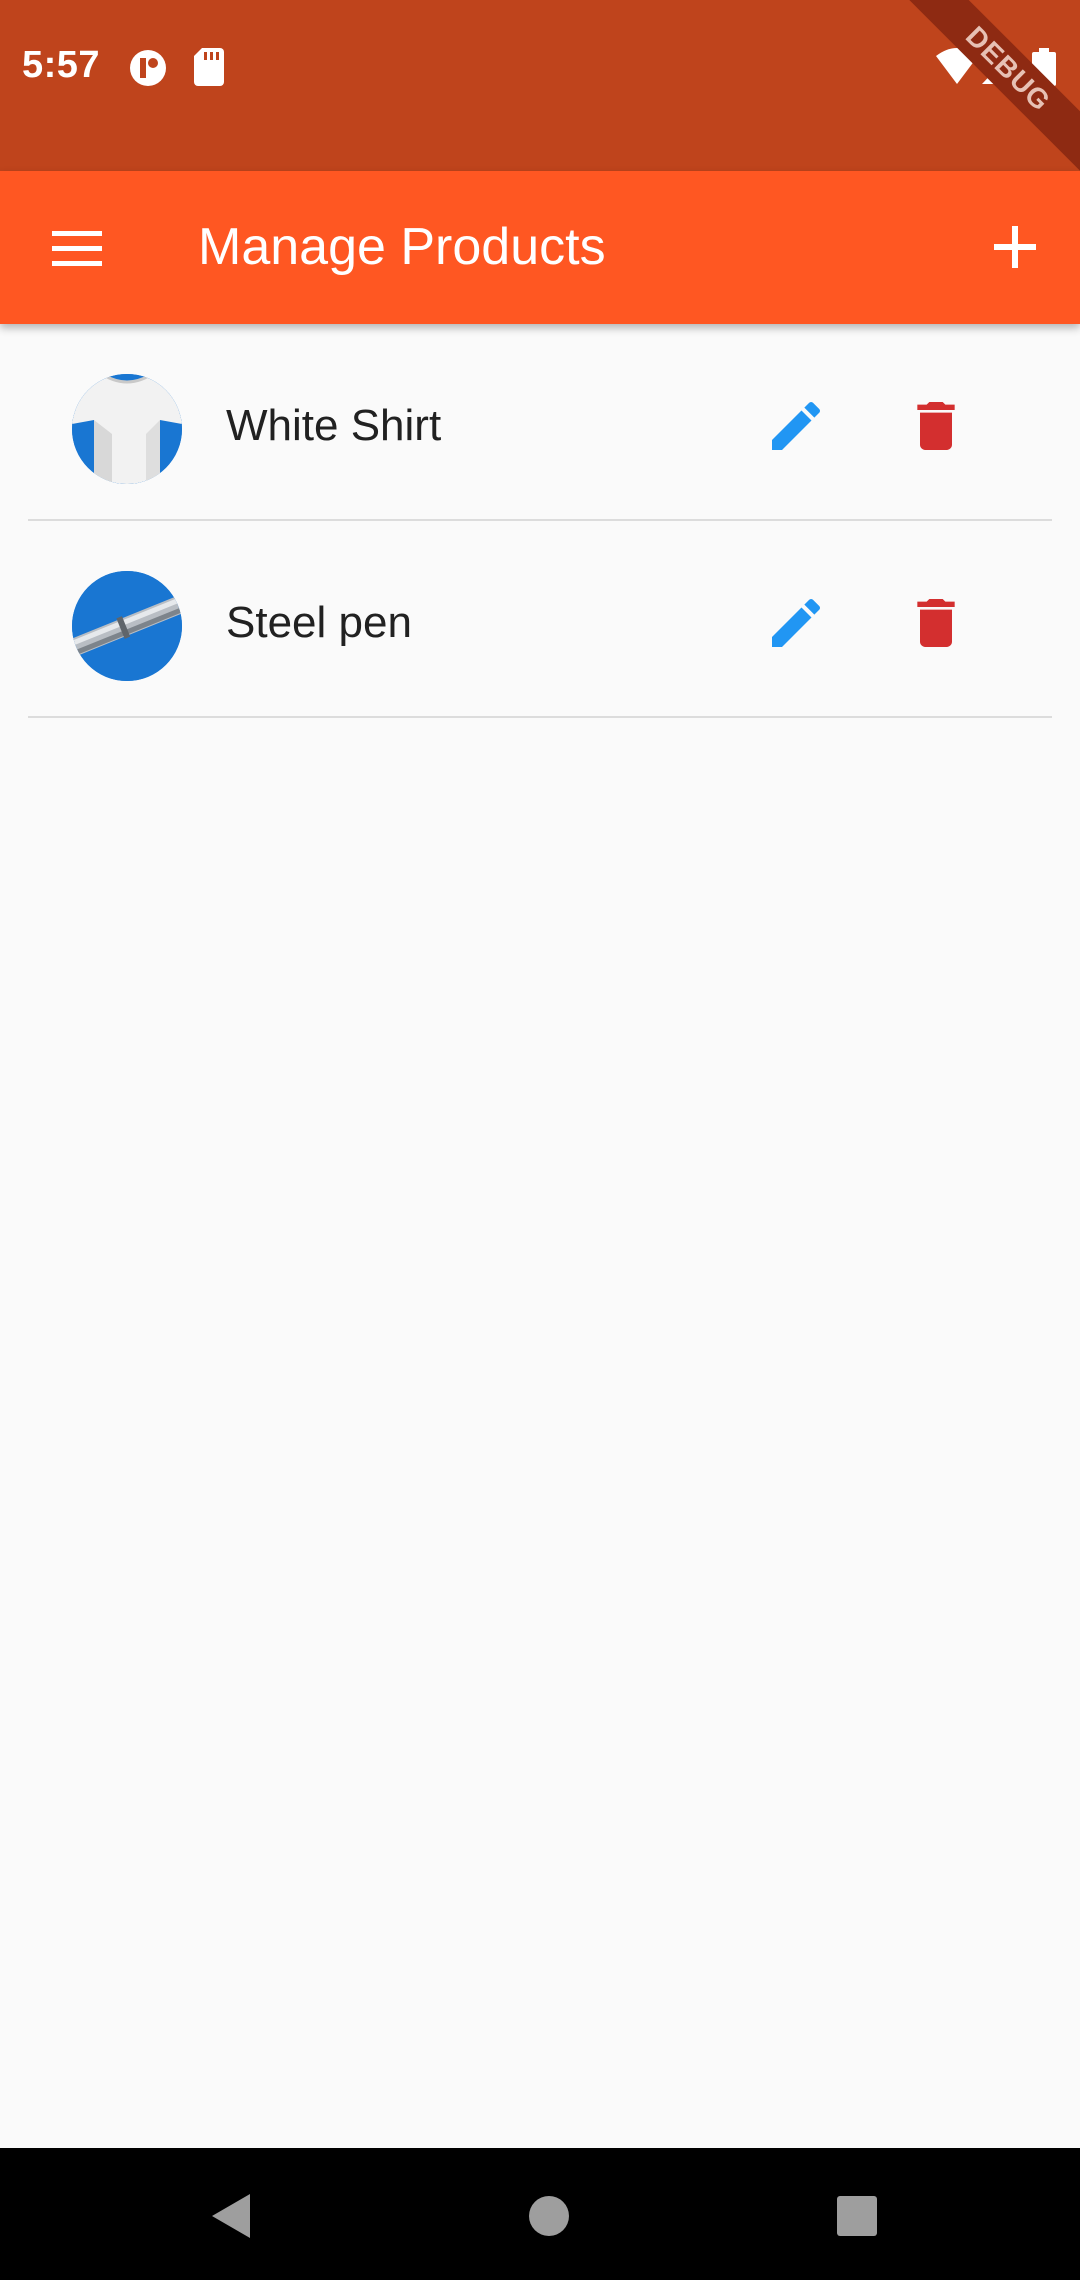 Image resolution: width=1080 pixels, height=2280 pixels. Describe the element at coordinates (234, 2216) in the screenshot. I see `back-icon` at that location.